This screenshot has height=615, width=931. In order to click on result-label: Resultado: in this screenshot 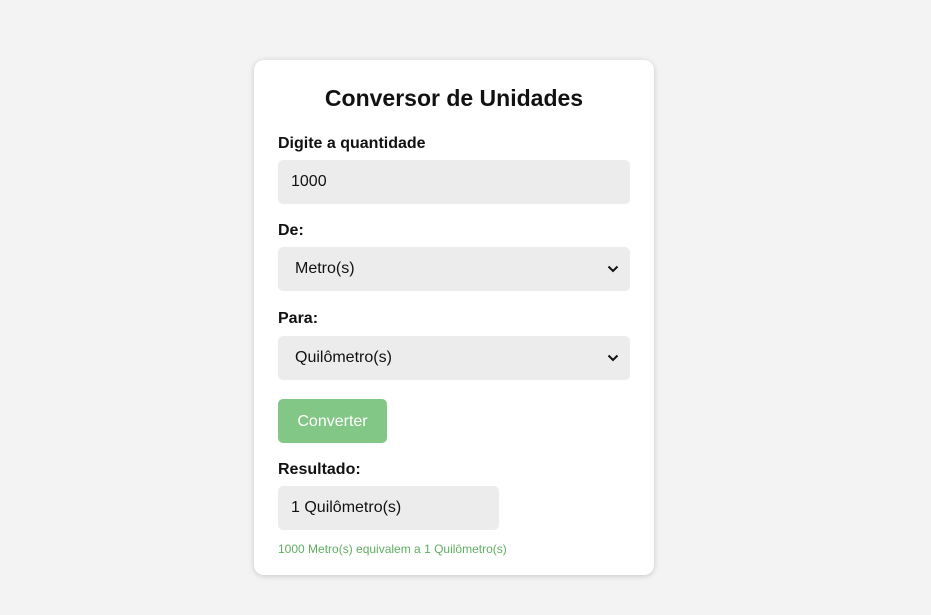, I will do `click(319, 469)`.